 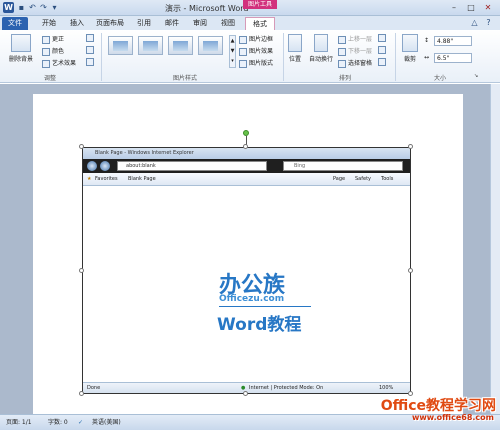 I want to click on picture-border-button: 图片边框, so click(x=256, y=39).